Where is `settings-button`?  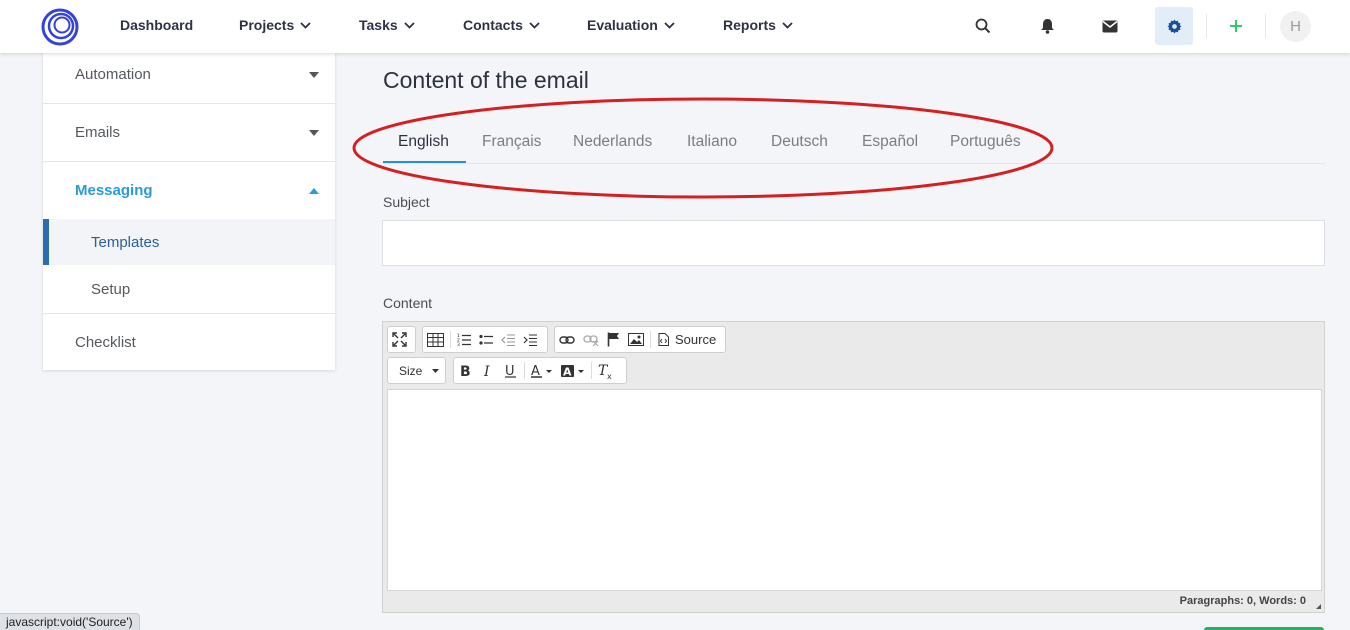 settings-button is located at coordinates (1174, 26).